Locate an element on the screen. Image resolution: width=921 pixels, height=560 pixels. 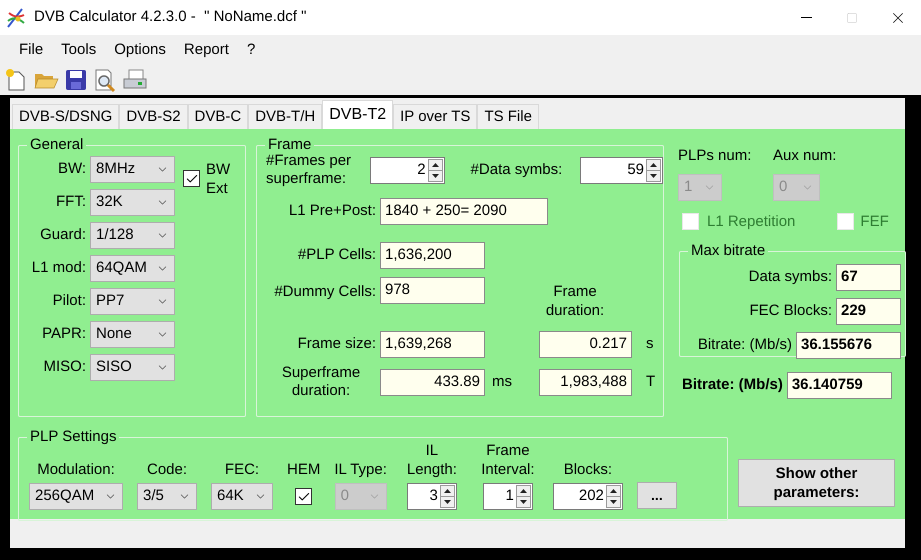
dropdown: 64K is located at coordinates (242, 496).